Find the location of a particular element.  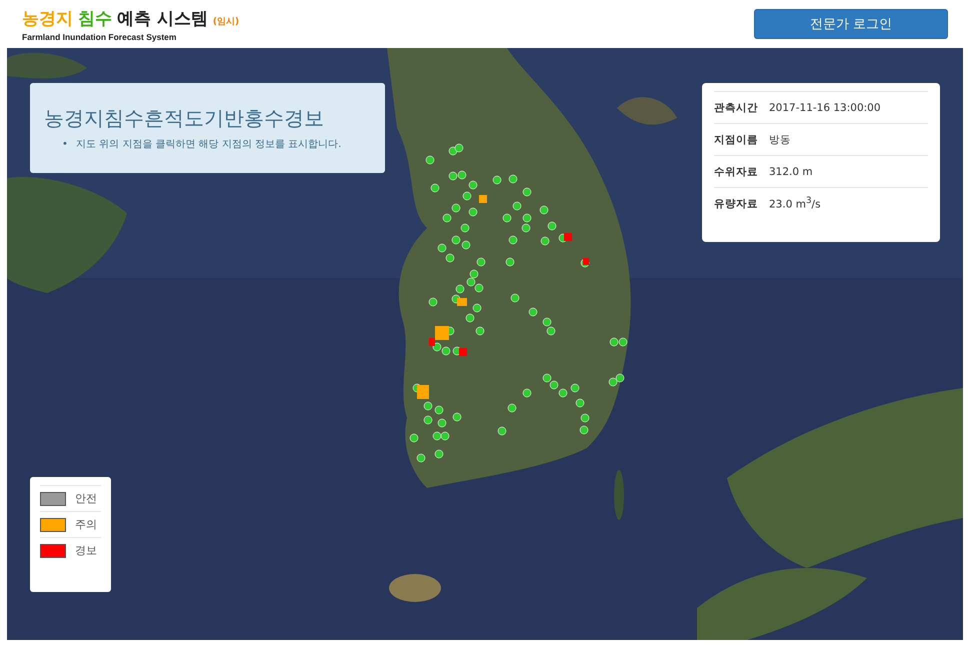

panel-title: 농경지침수흔적도기반홍수경보 is located at coordinates (184, 118).